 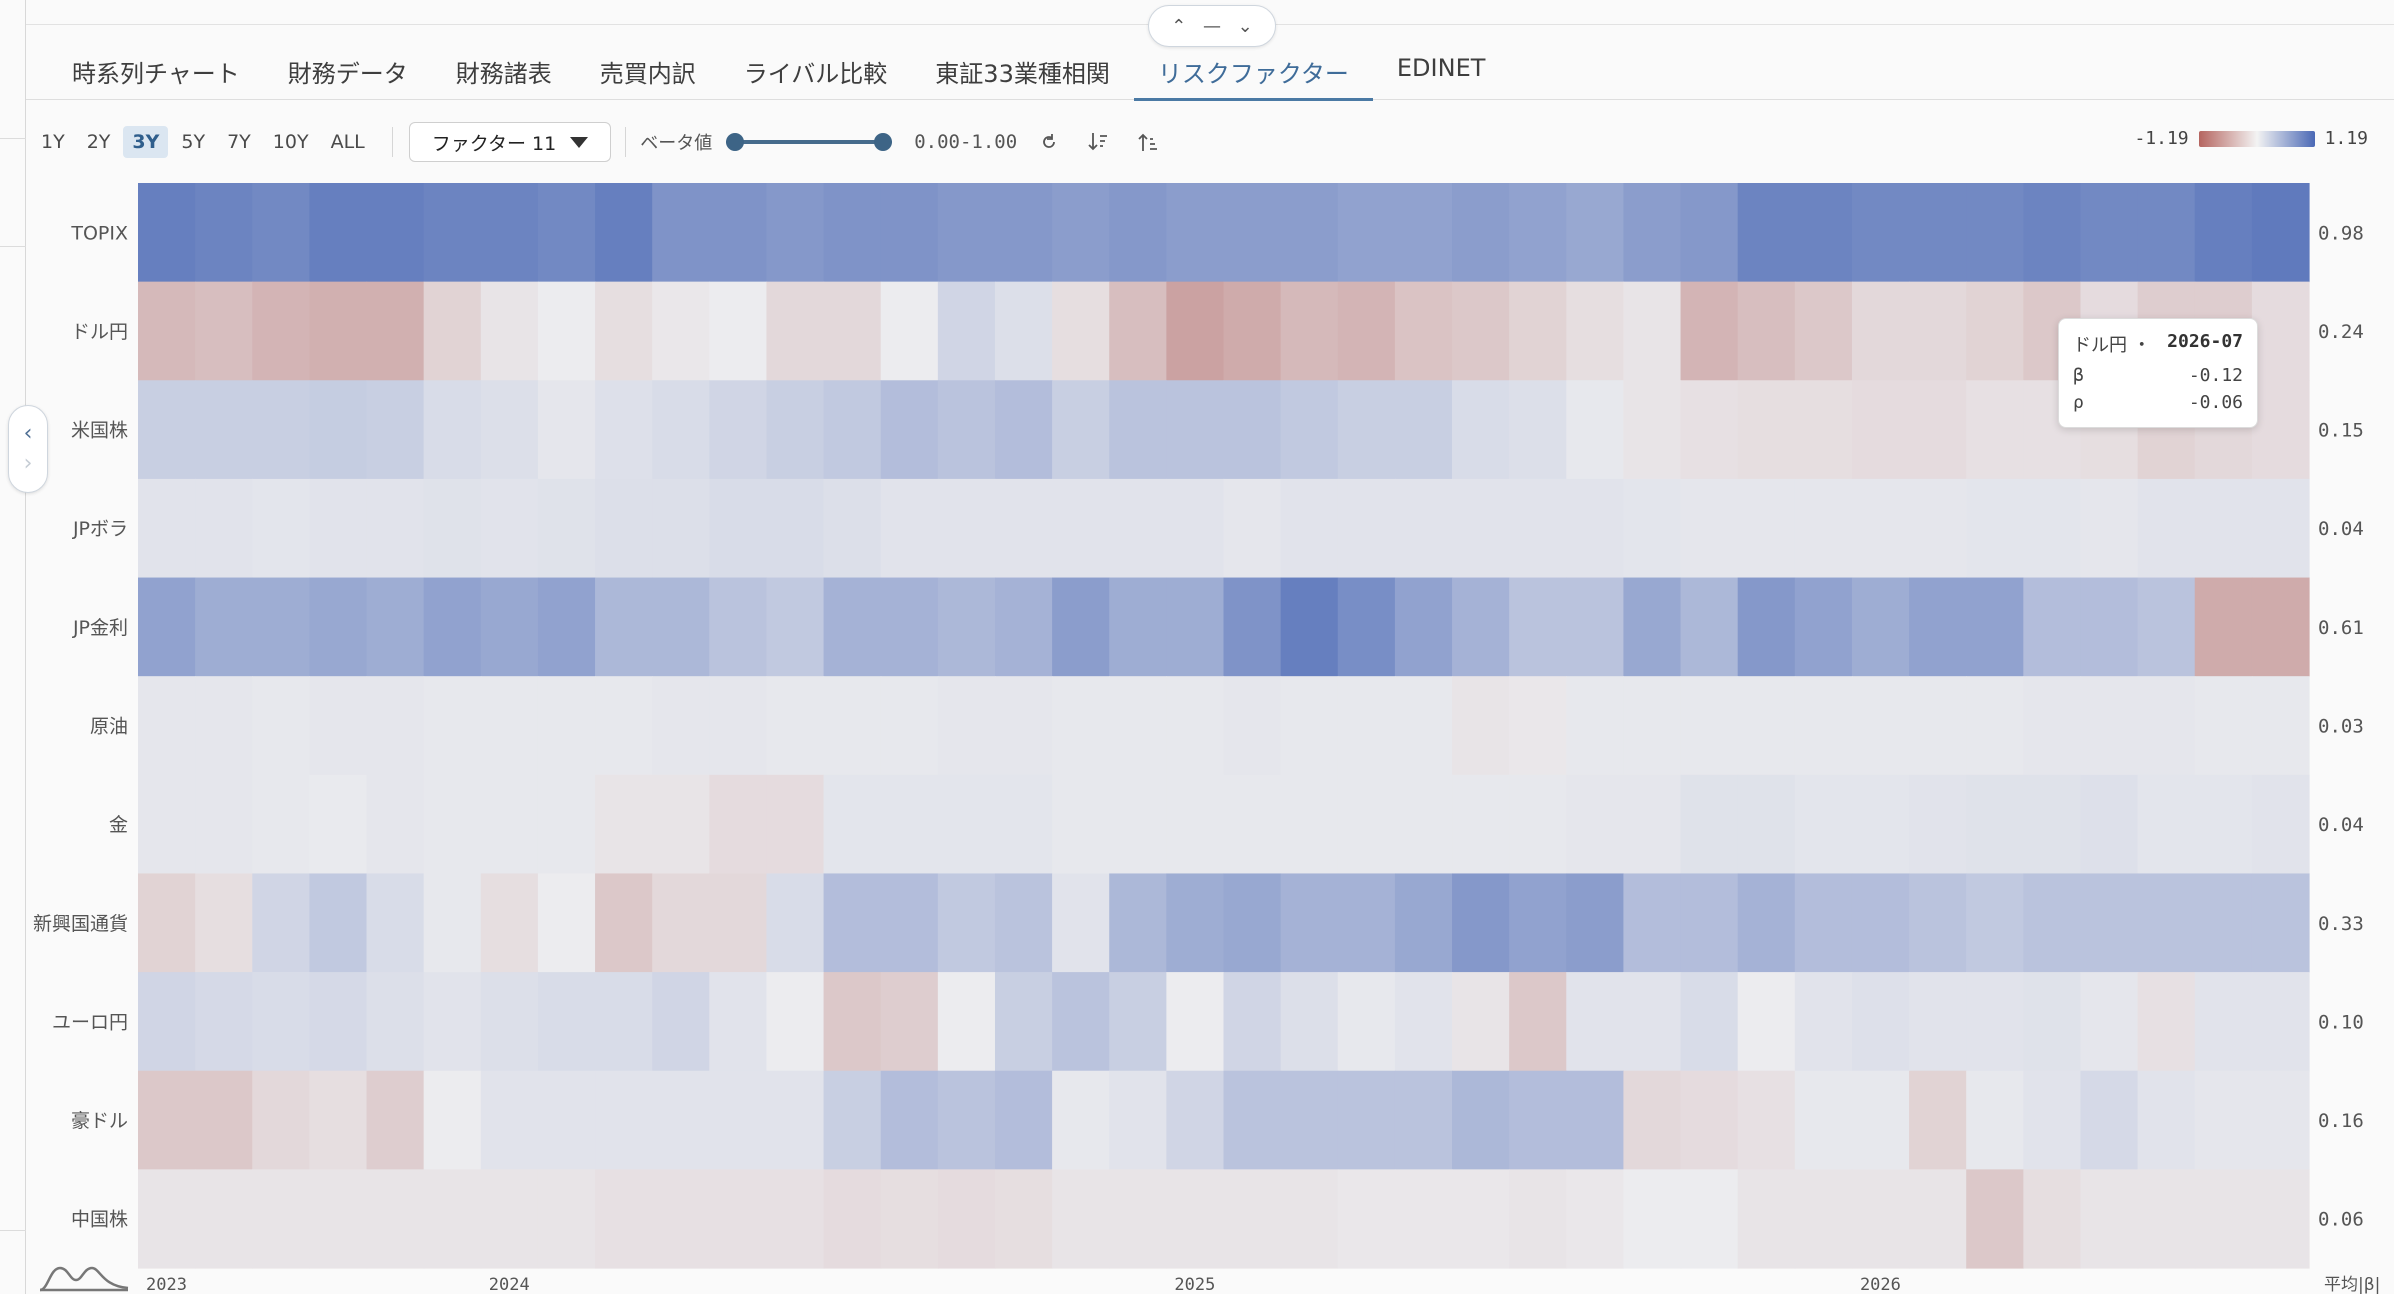 What do you see at coordinates (28, 464) in the screenshot?
I see `chevron-right-icon: ›` at bounding box center [28, 464].